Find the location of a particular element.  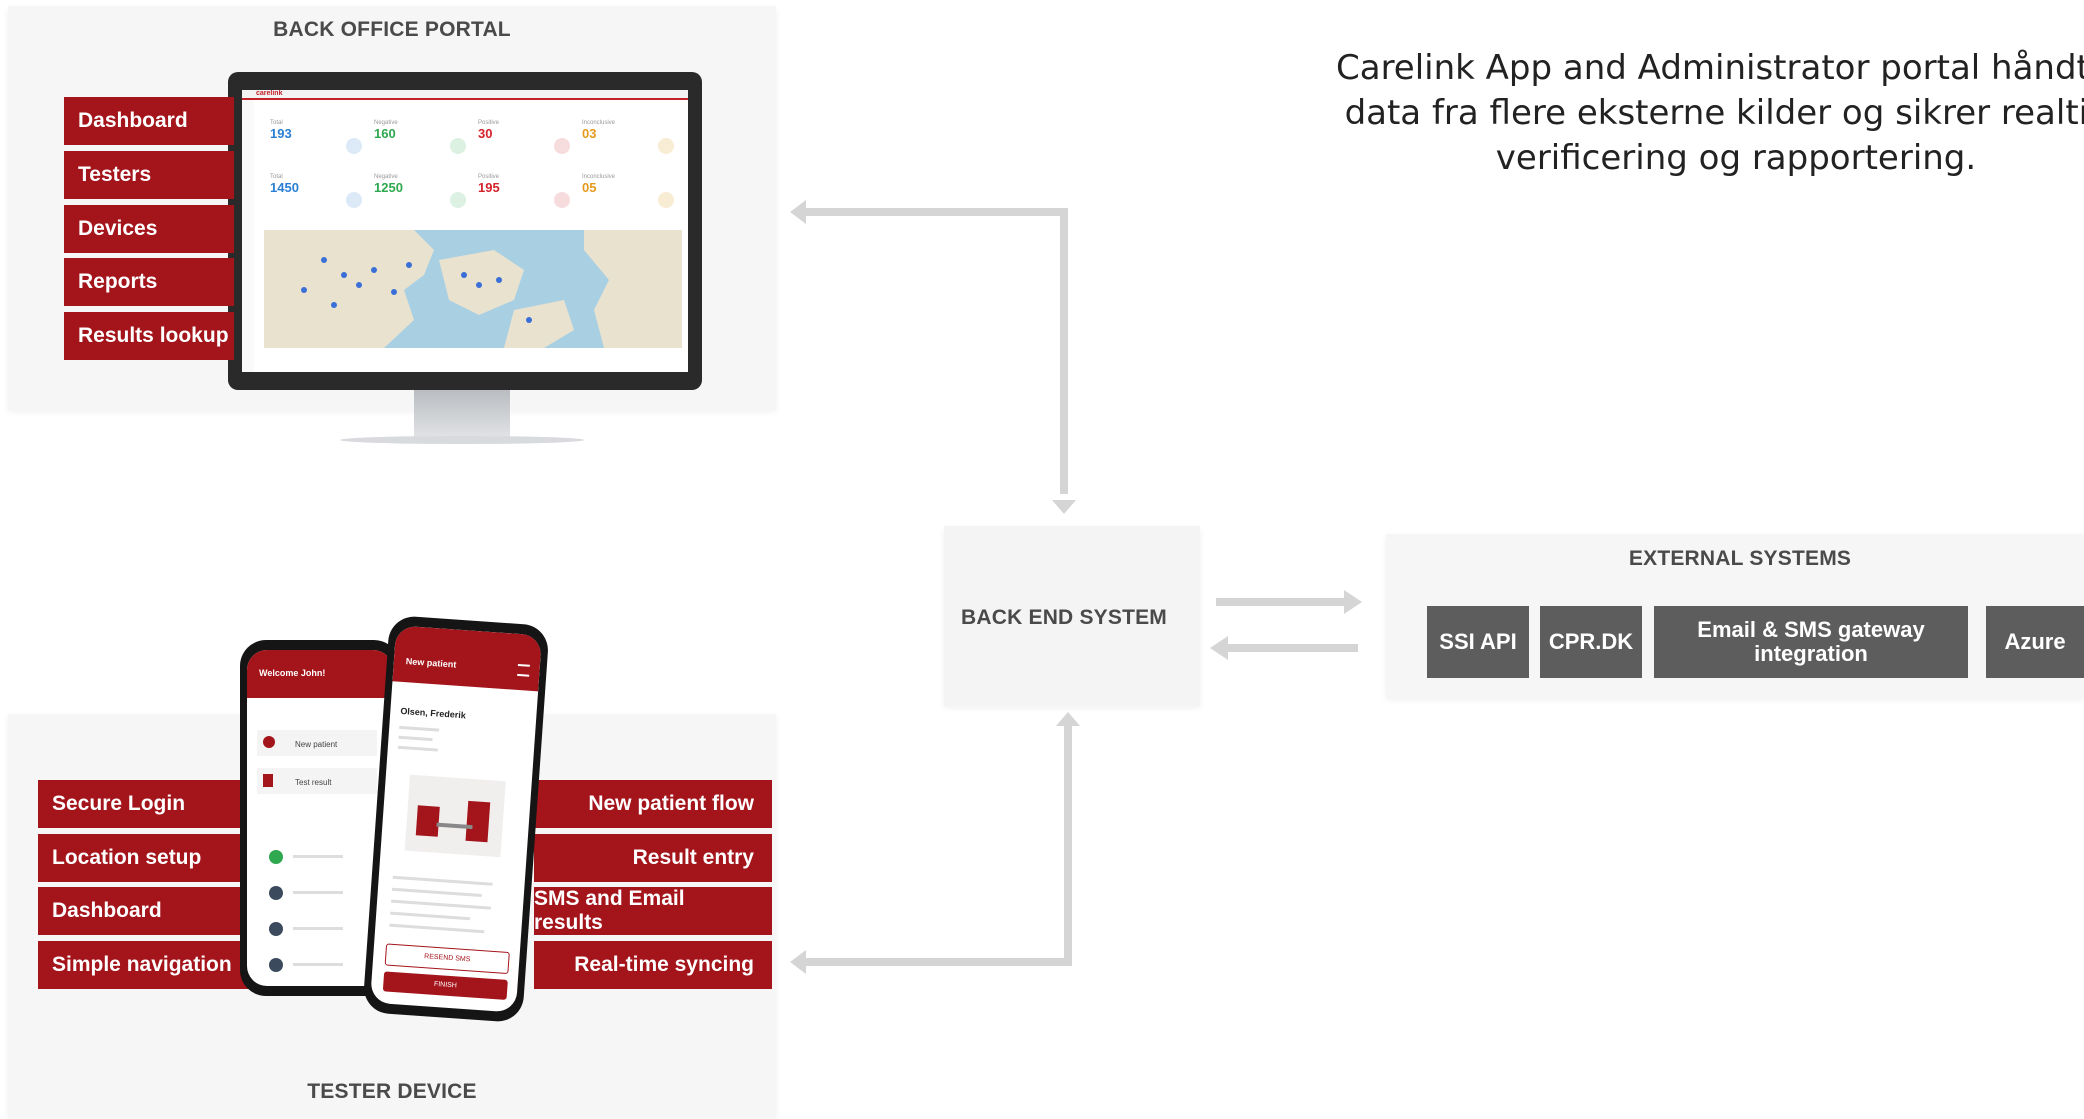

phone-welcome: Welcome John! is located at coordinates (292, 673).